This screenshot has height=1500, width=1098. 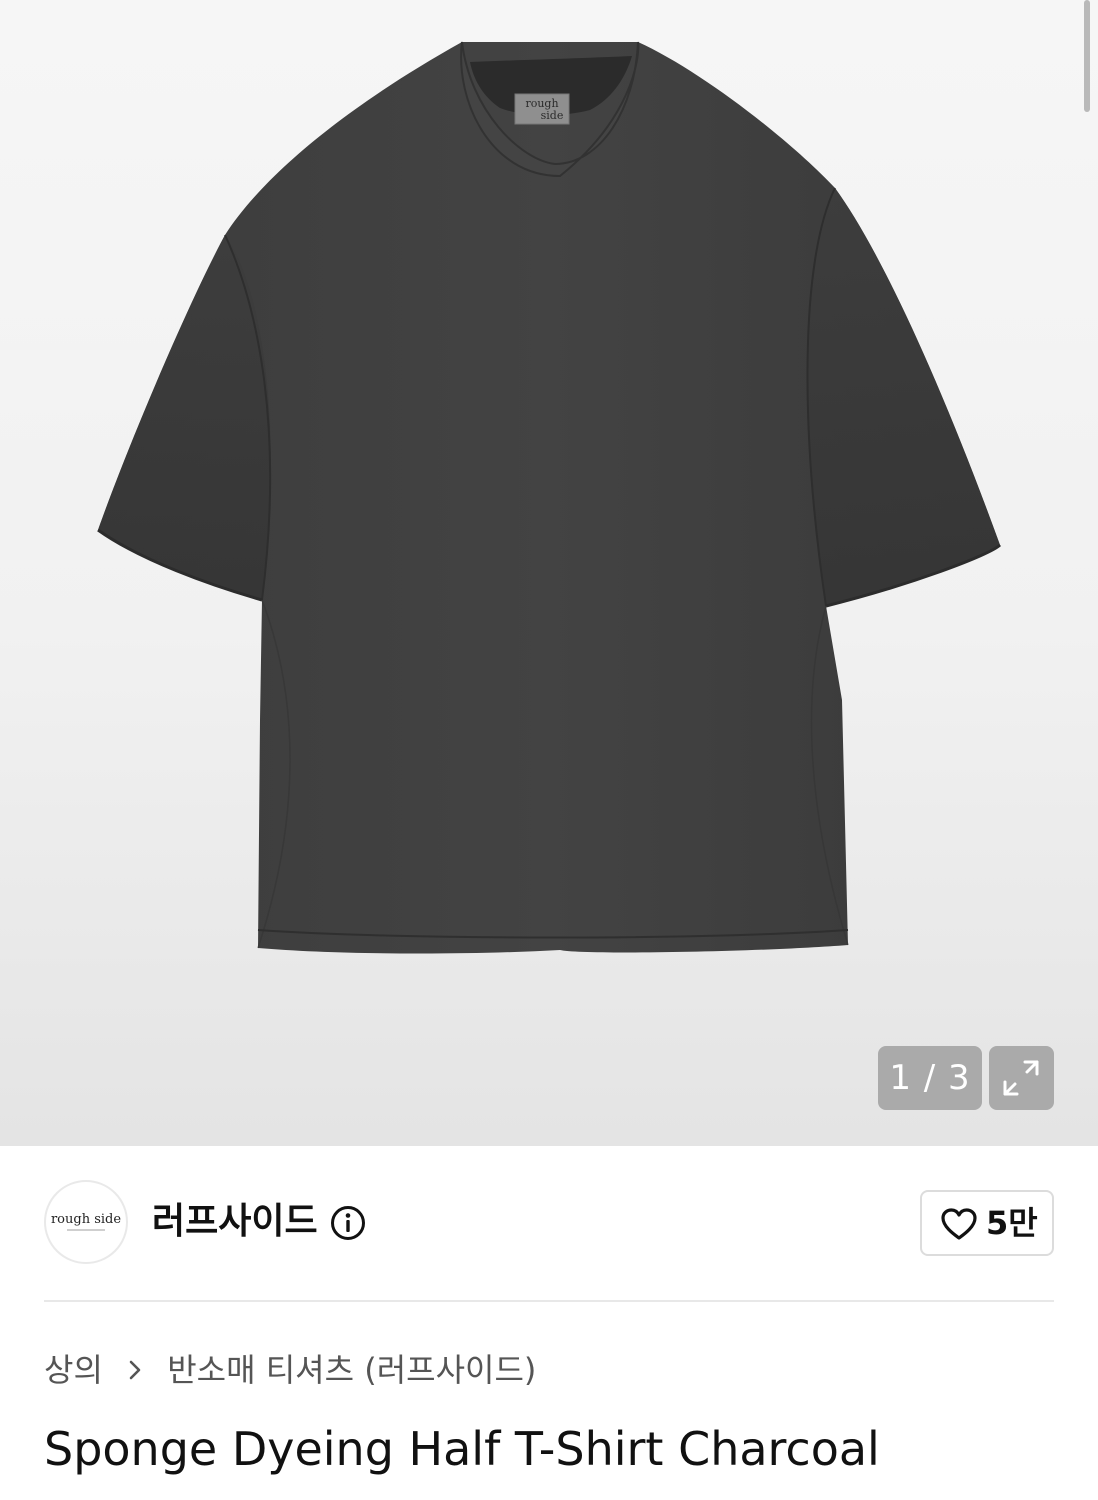 What do you see at coordinates (552, 115) in the screenshot?
I see `neck-label-line2: side` at bounding box center [552, 115].